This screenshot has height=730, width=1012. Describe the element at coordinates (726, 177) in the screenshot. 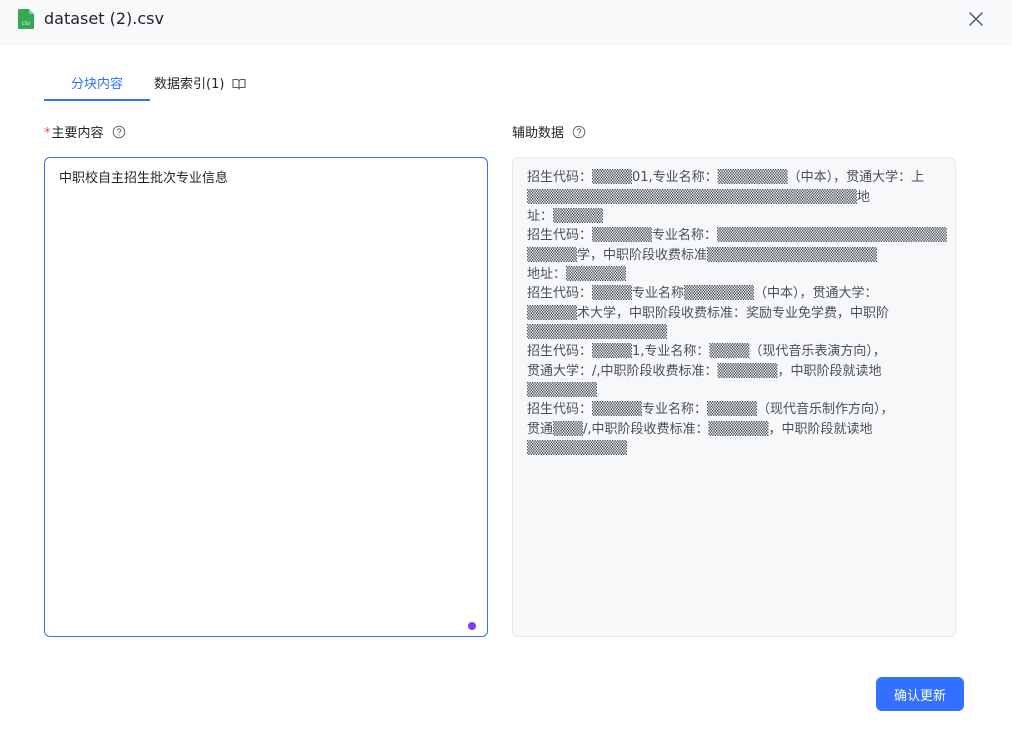

I see `aux-data-line: 招生代码：▒▒▒▒01,专业名称：▒▒▒▒▒▒▒（中本），贯通大学：上` at that location.